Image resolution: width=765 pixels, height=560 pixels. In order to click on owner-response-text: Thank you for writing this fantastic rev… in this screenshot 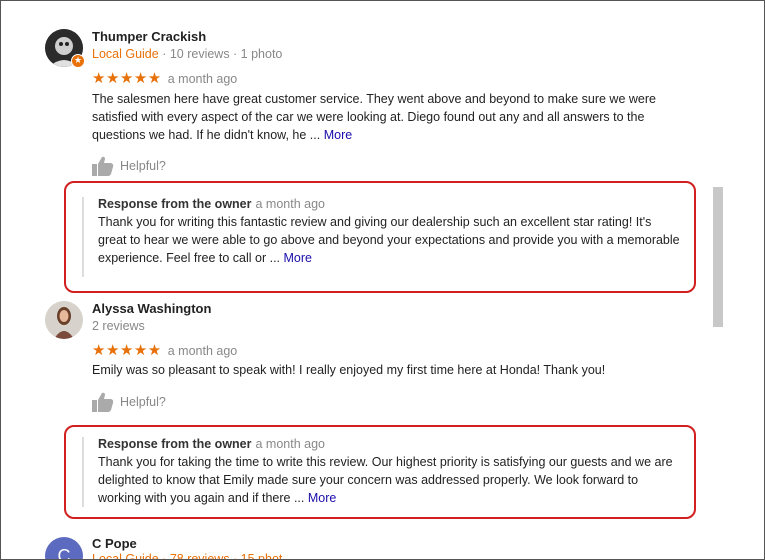, I will do `click(389, 240)`.